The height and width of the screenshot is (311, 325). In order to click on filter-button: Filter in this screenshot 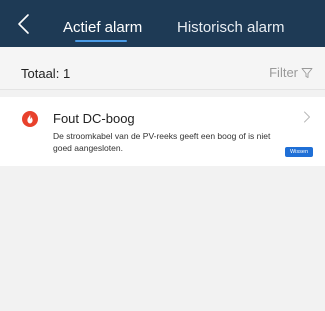, I will do `click(291, 72)`.